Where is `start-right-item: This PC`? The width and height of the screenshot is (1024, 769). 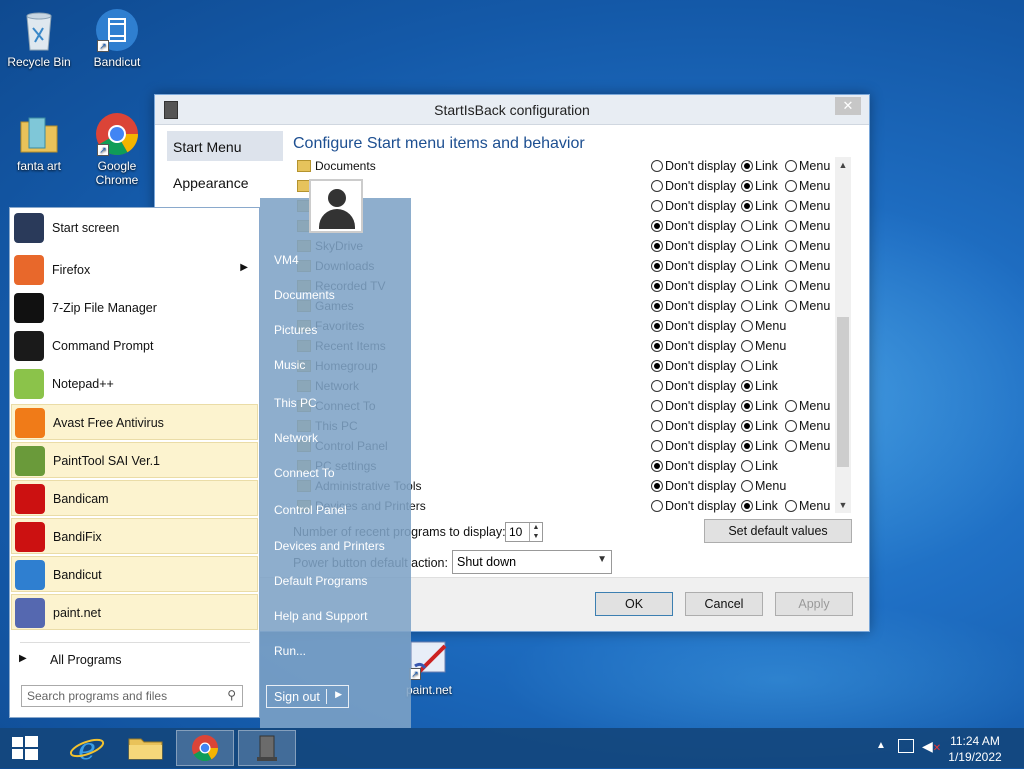
start-right-item: This PC is located at coordinates (295, 403).